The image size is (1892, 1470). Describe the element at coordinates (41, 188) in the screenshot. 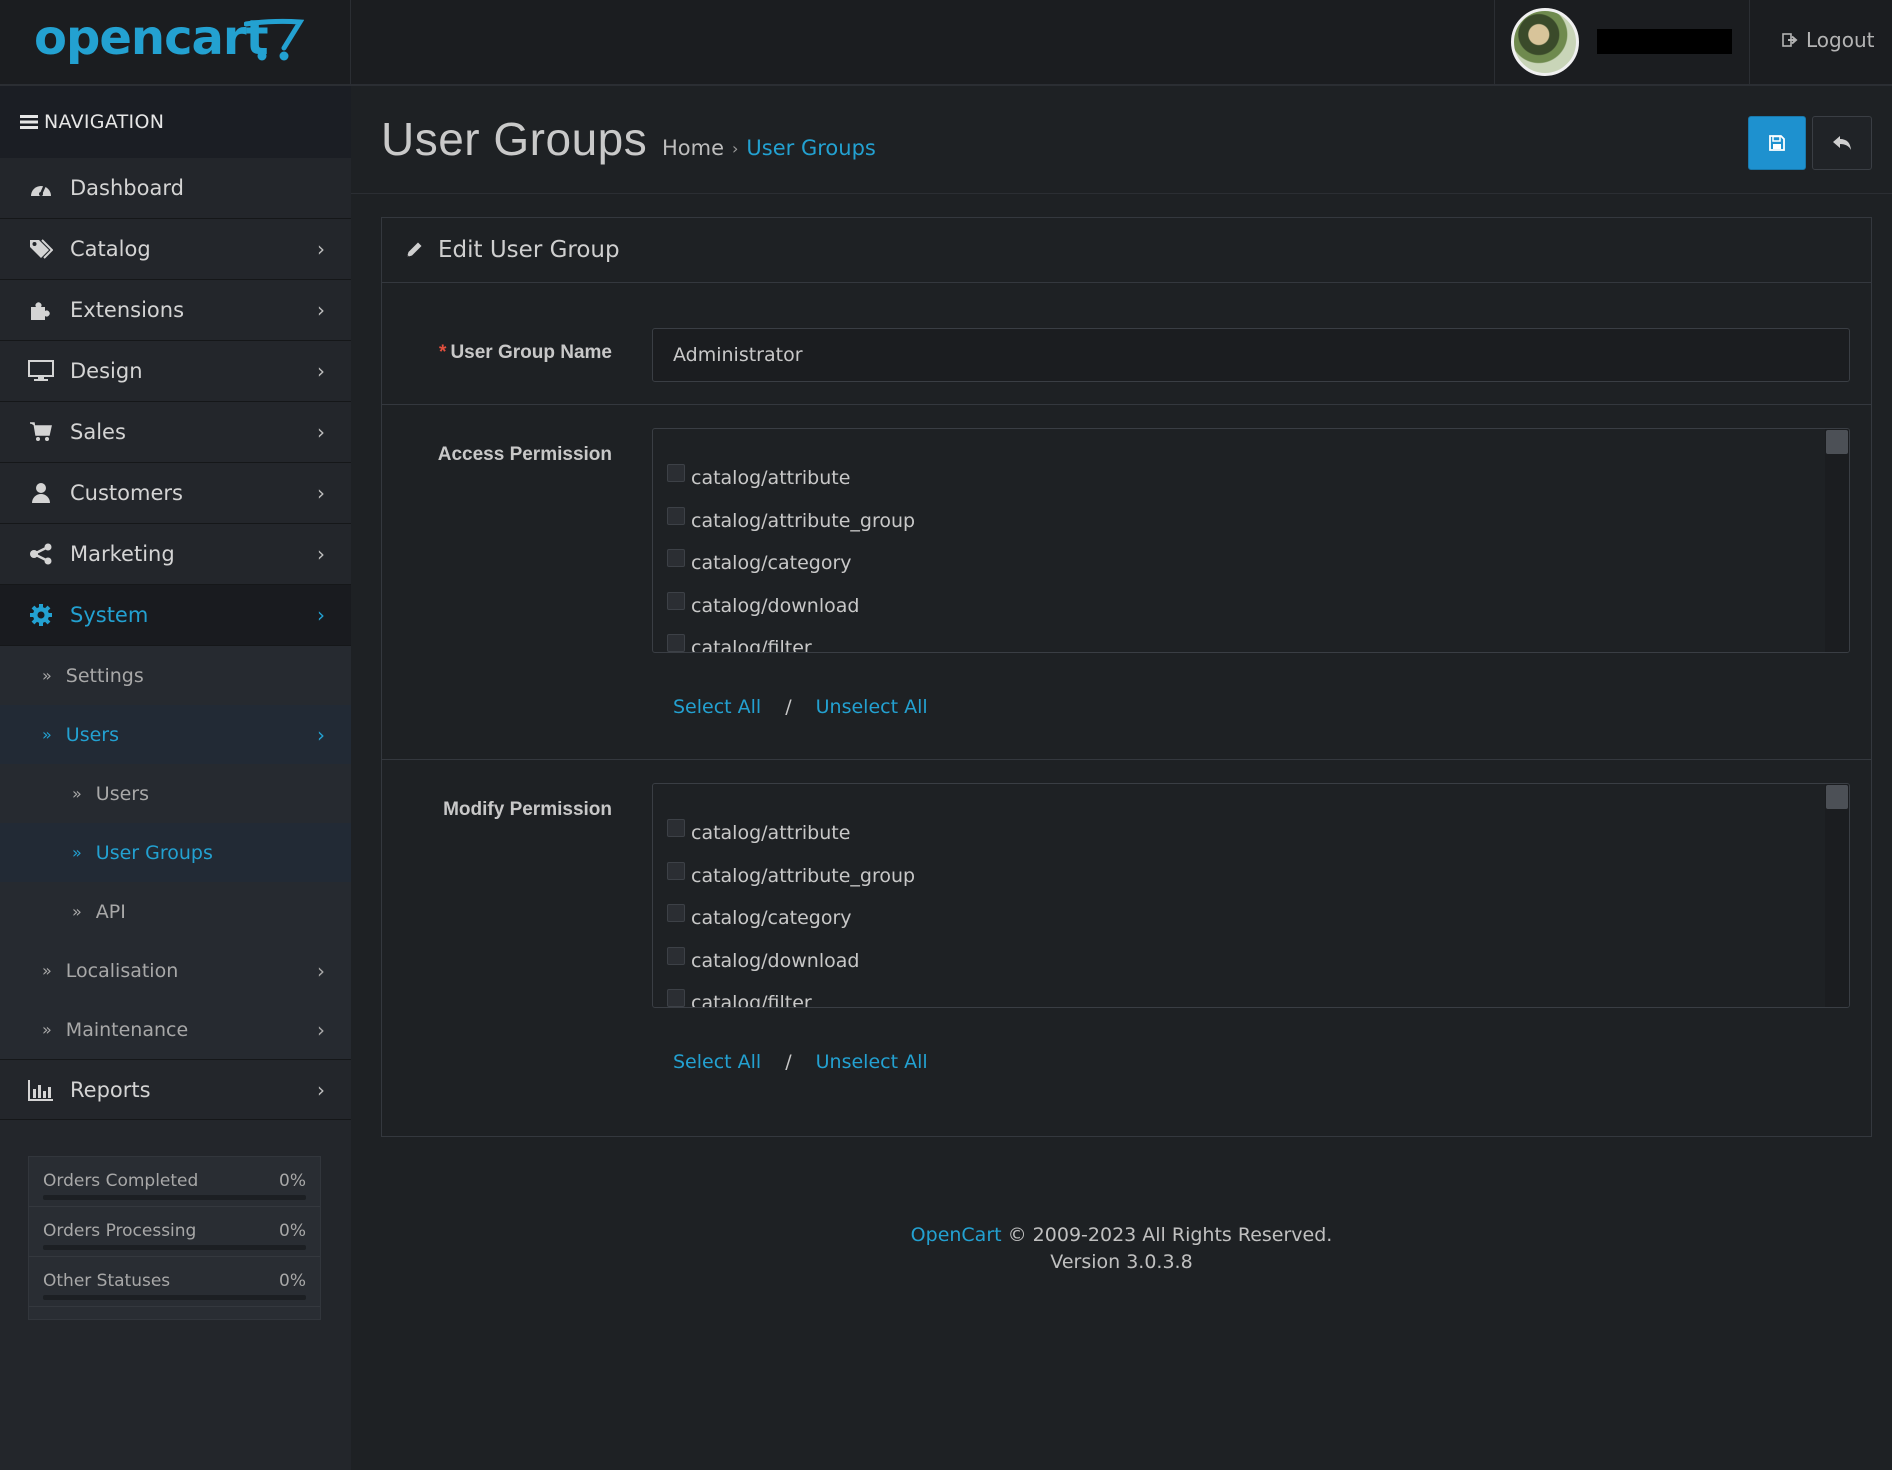

I see `dashboard-icon` at that location.